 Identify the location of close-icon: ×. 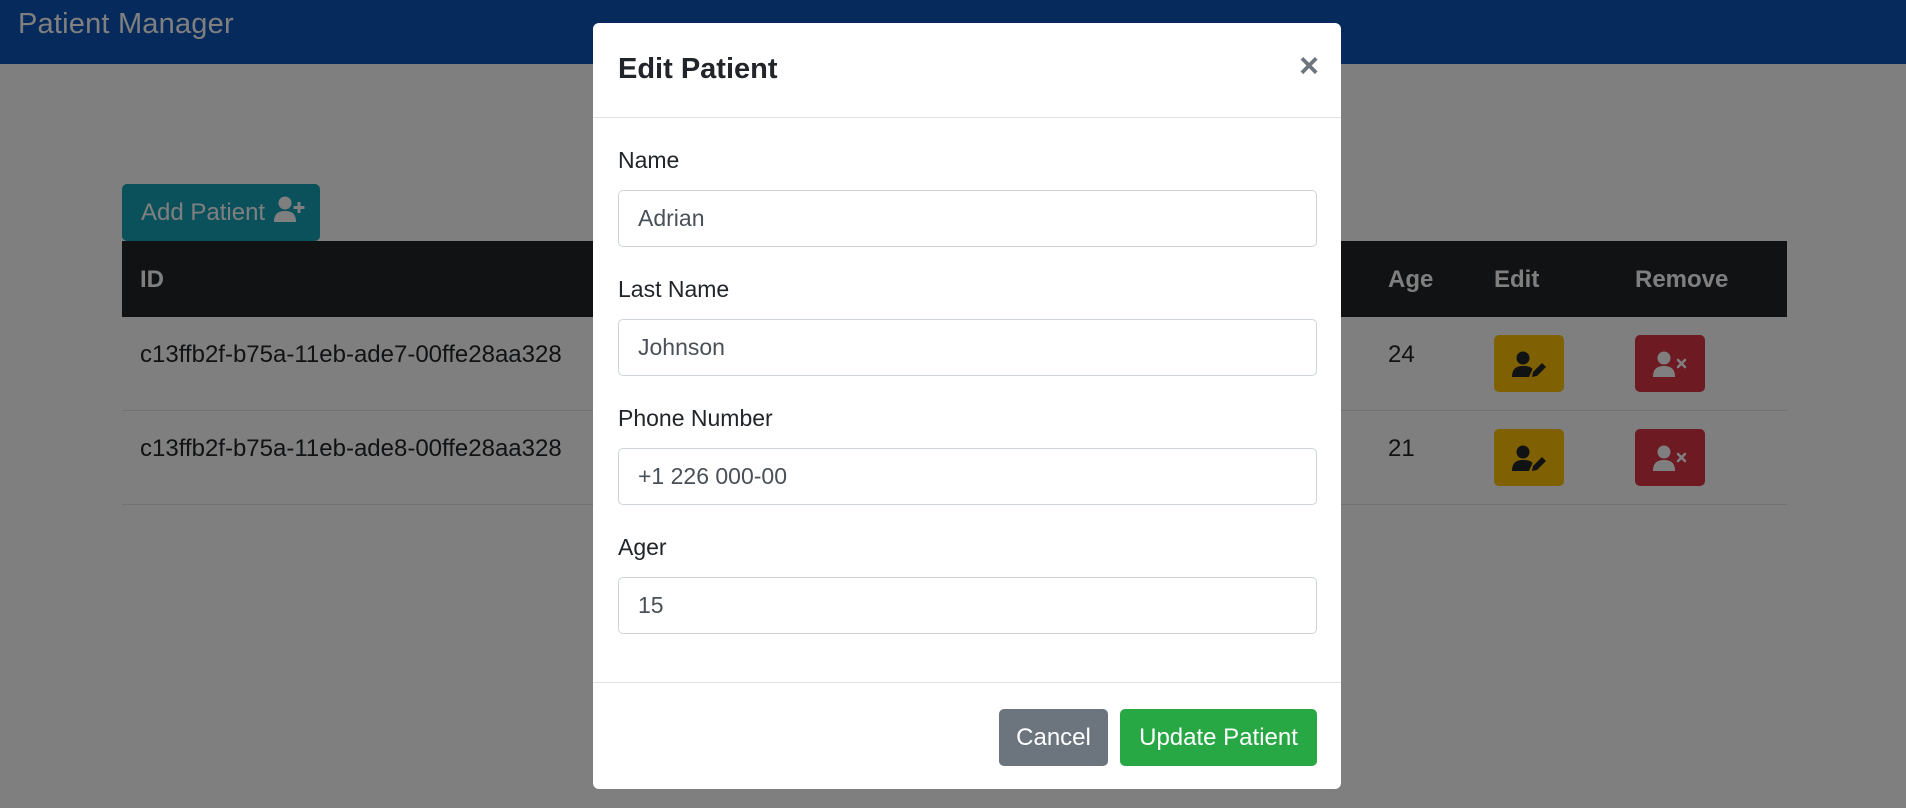
(1309, 66).